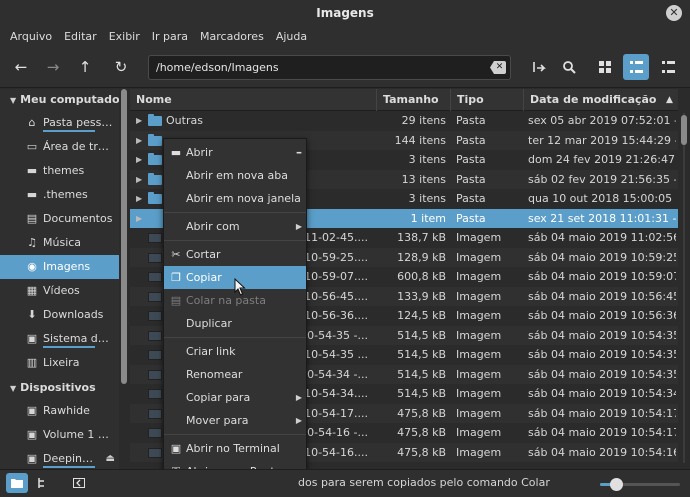 This screenshot has width=690, height=497. I want to click on hide-sidebar-icon, so click(79, 483).